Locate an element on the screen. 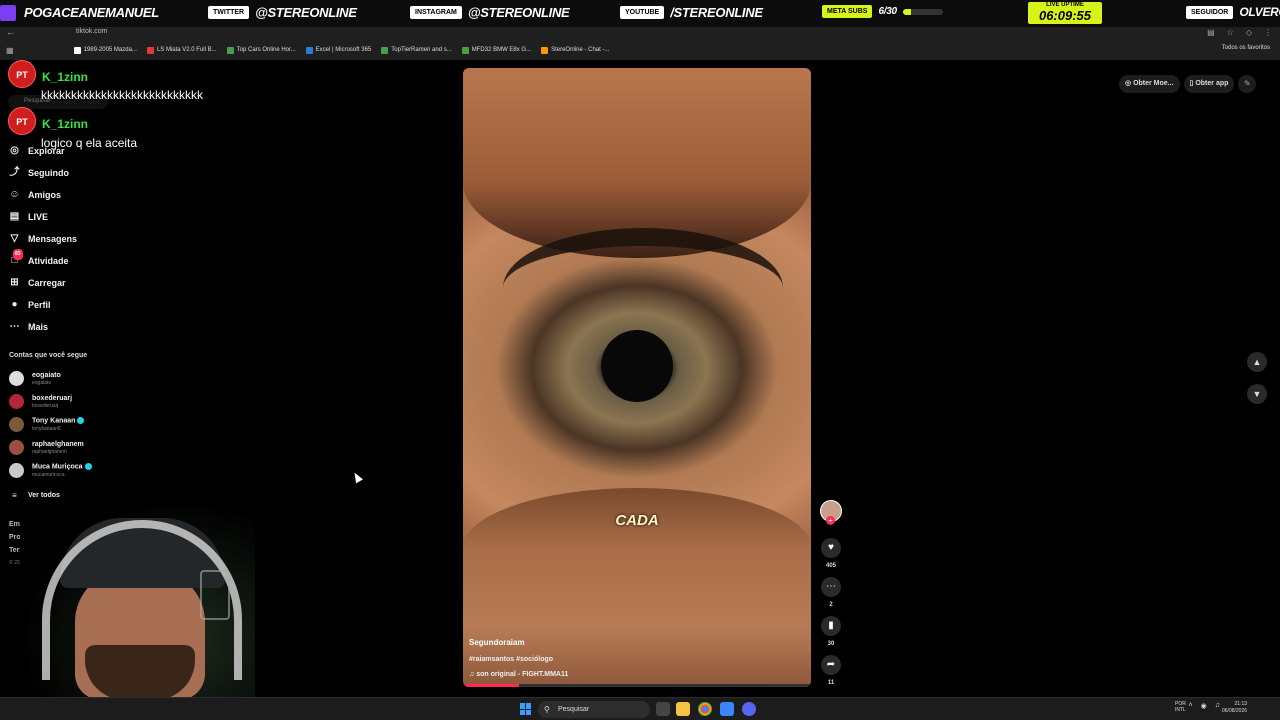 Image resolution: width=1280 pixels, height=720 pixels. bookmark-item: Excel | Microsoft 365 is located at coordinates (338, 50).